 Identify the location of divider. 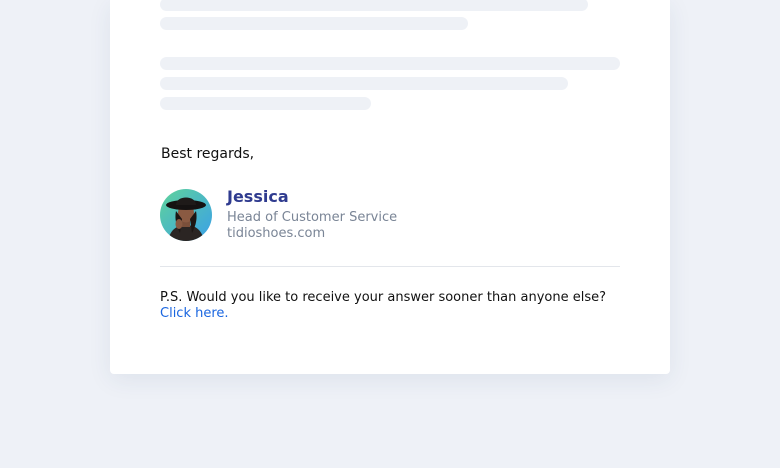
(390, 266).